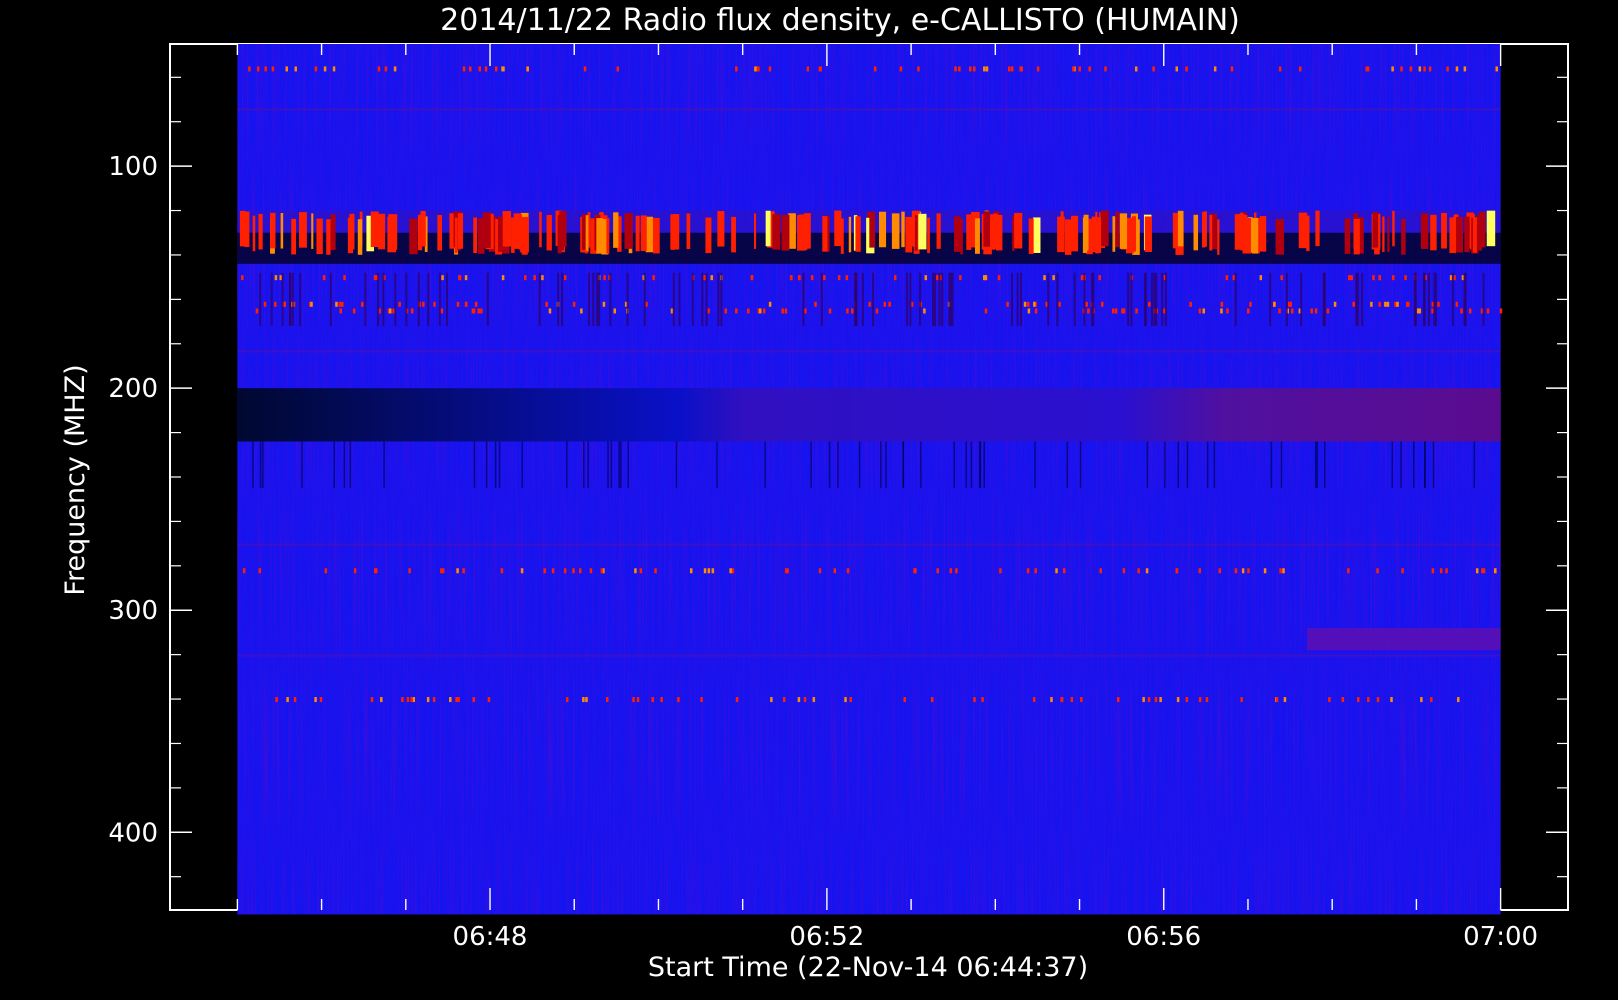 Image resolution: width=1618 pixels, height=1000 pixels. What do you see at coordinates (869, 259) in the screenshot?
I see `band-dark` at bounding box center [869, 259].